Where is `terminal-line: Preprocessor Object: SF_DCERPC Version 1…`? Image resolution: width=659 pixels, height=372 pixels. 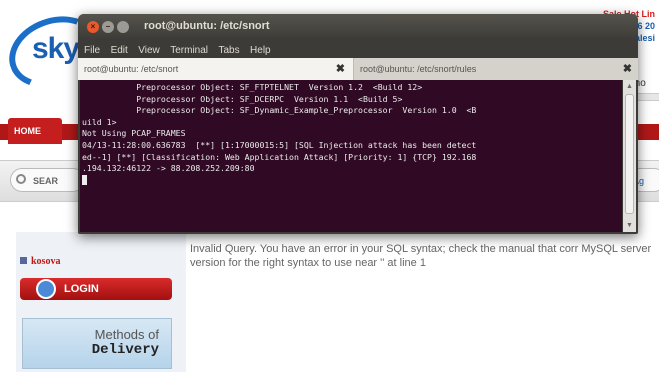 terminal-line: Preprocessor Object: SF_DCERPC Version 1… is located at coordinates (242, 98).